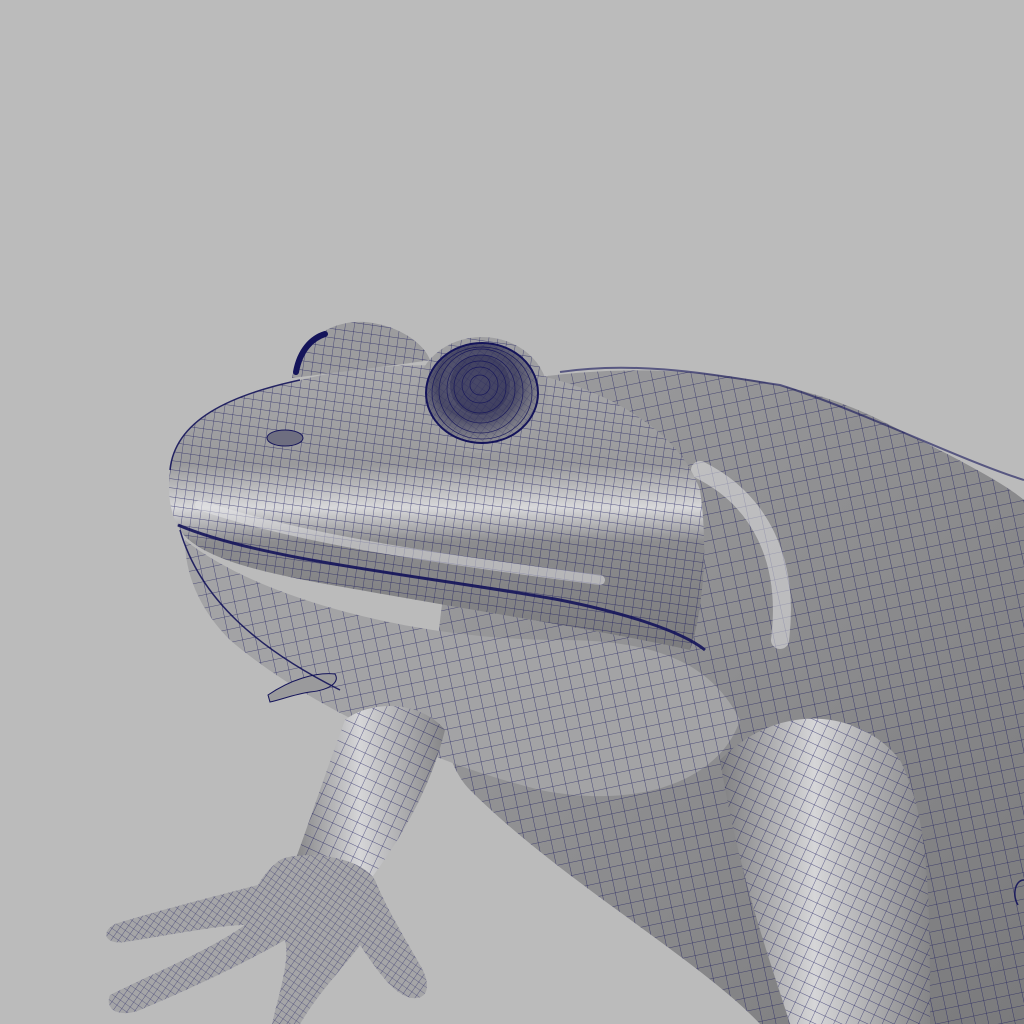 This screenshot has height=1024, width=1024. Describe the element at coordinates (482, 395) in the screenshot. I see `frog-near-eye` at that location.